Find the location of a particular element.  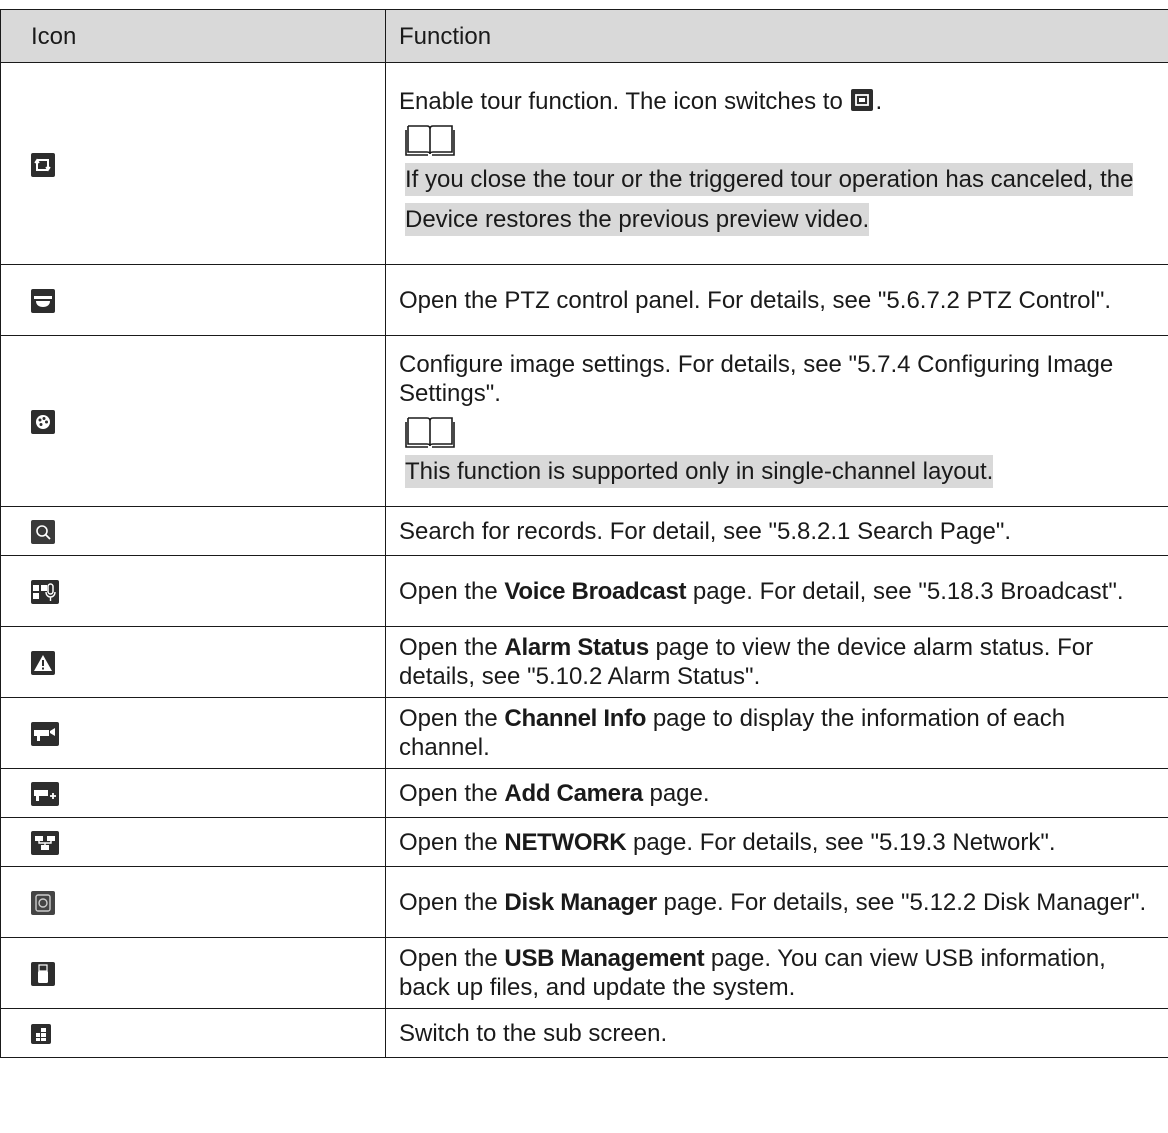

header-function: Function is located at coordinates (776, 36).